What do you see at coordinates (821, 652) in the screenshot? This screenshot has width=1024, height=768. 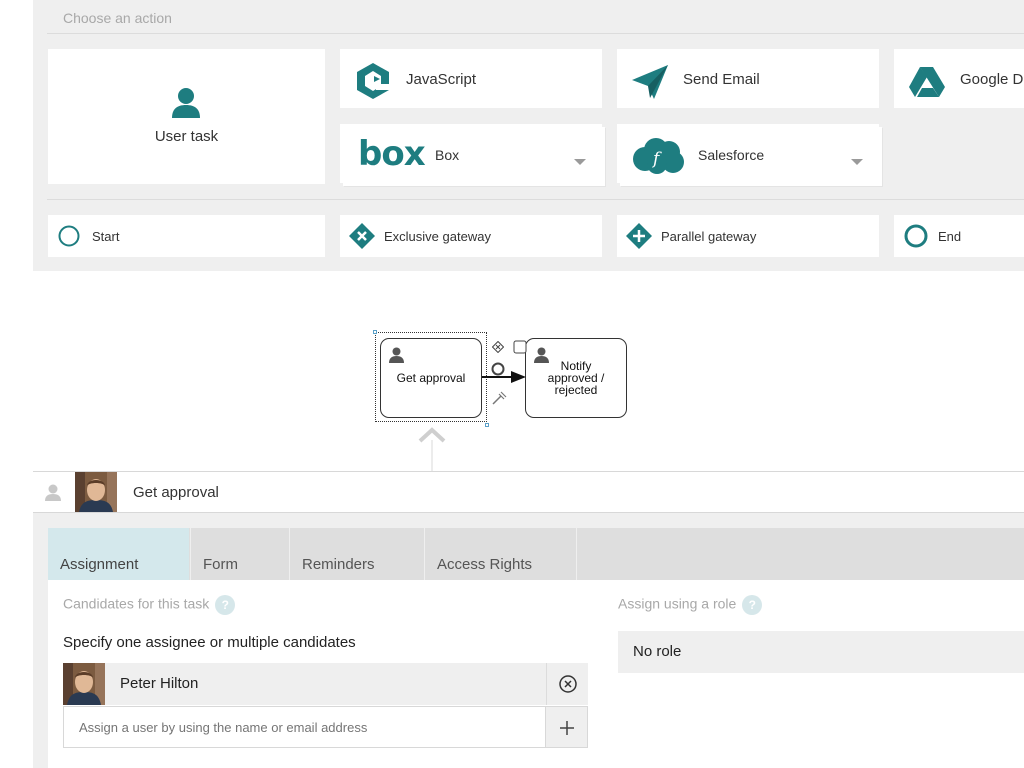 I see `role-select: No role` at bounding box center [821, 652].